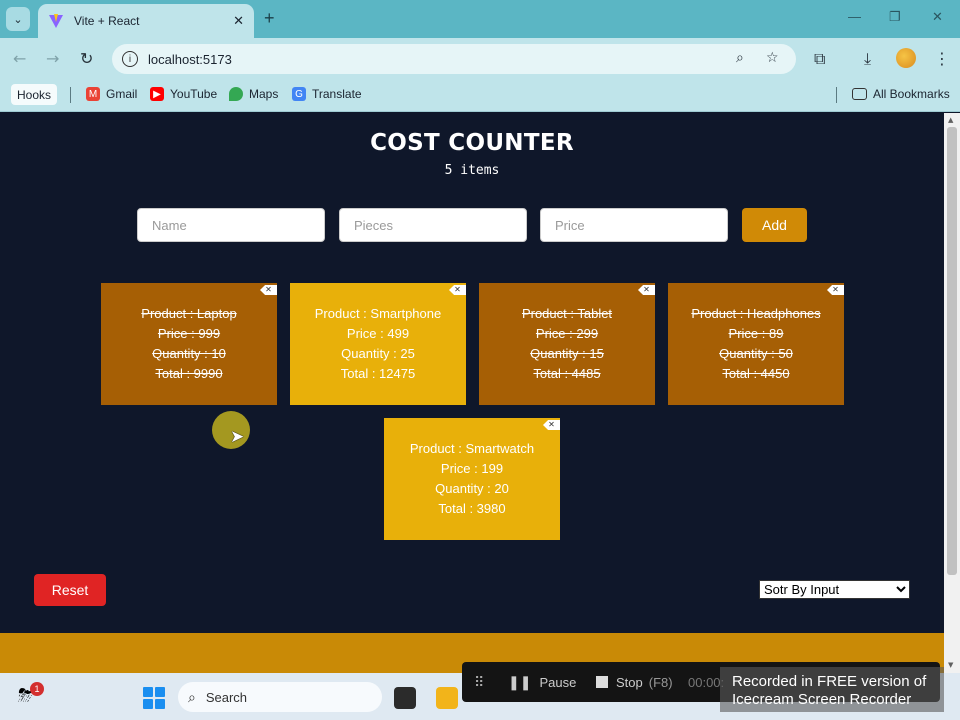  I want to click on card-price: Price : 89, so click(756, 333).